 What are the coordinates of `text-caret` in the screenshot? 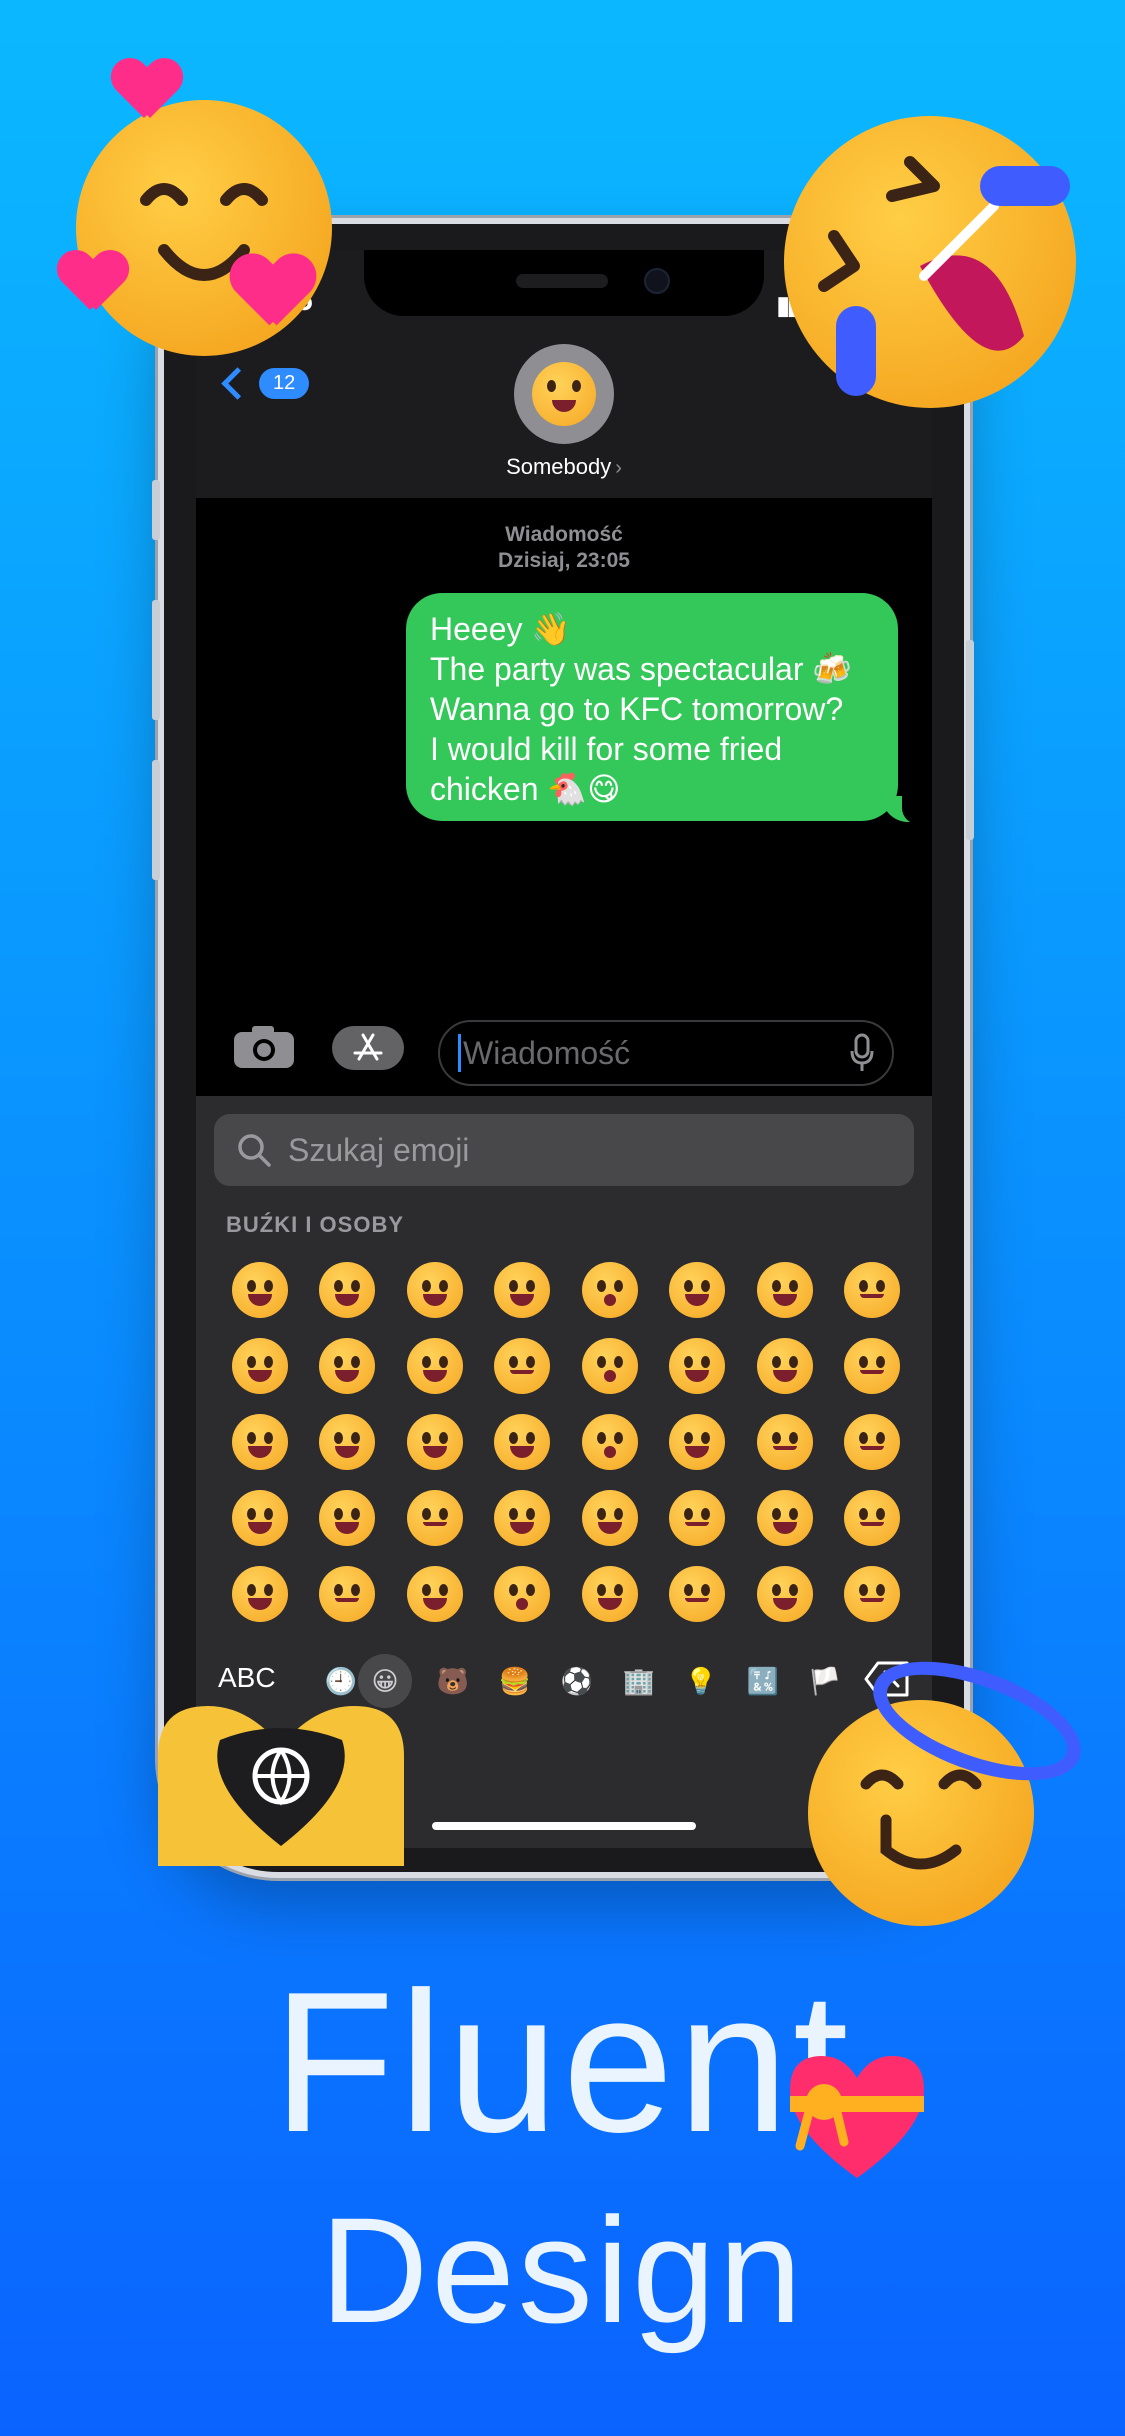 It's located at (459, 1053).